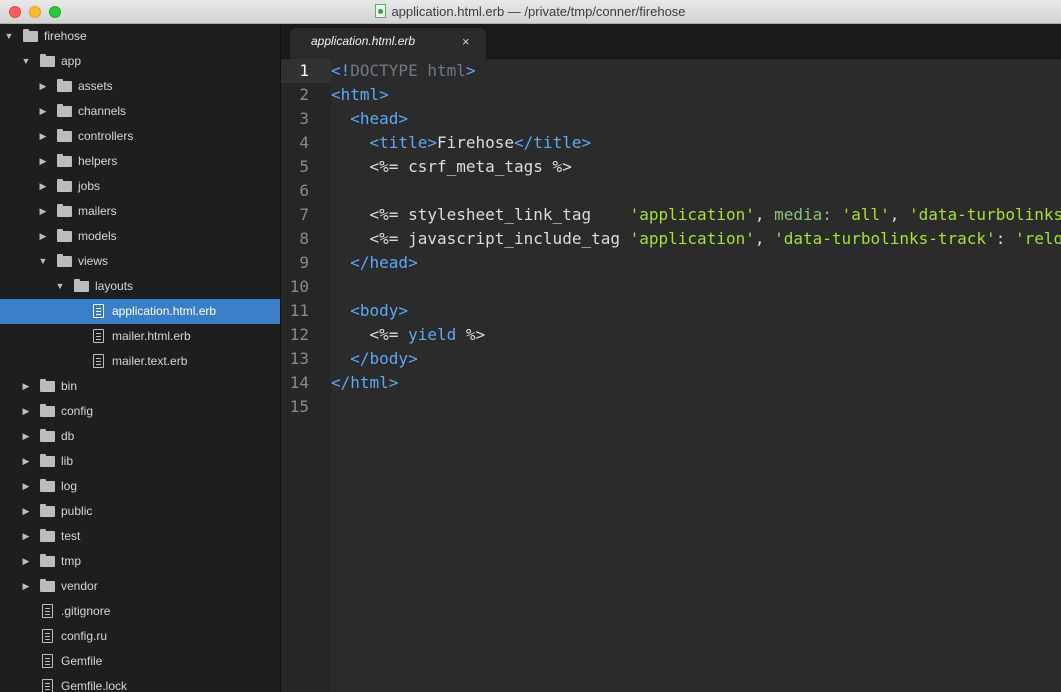 This screenshot has width=1061, height=692. Describe the element at coordinates (140, 211) in the screenshot. I see `tree-folder: ▶ mailers` at that location.